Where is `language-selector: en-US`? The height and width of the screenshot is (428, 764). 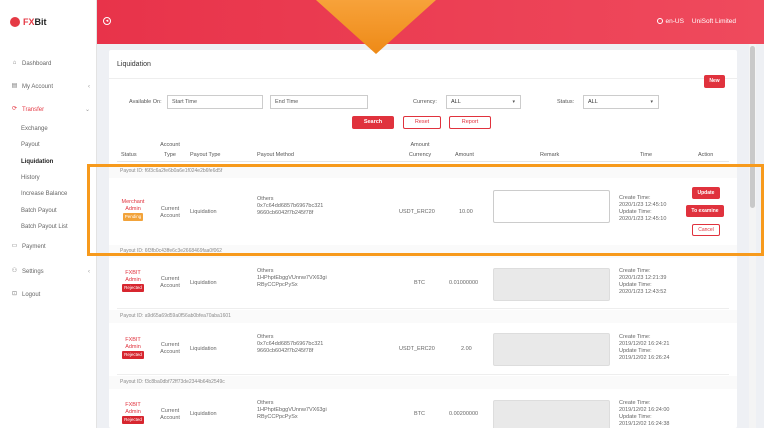 language-selector: en-US is located at coordinates (670, 21).